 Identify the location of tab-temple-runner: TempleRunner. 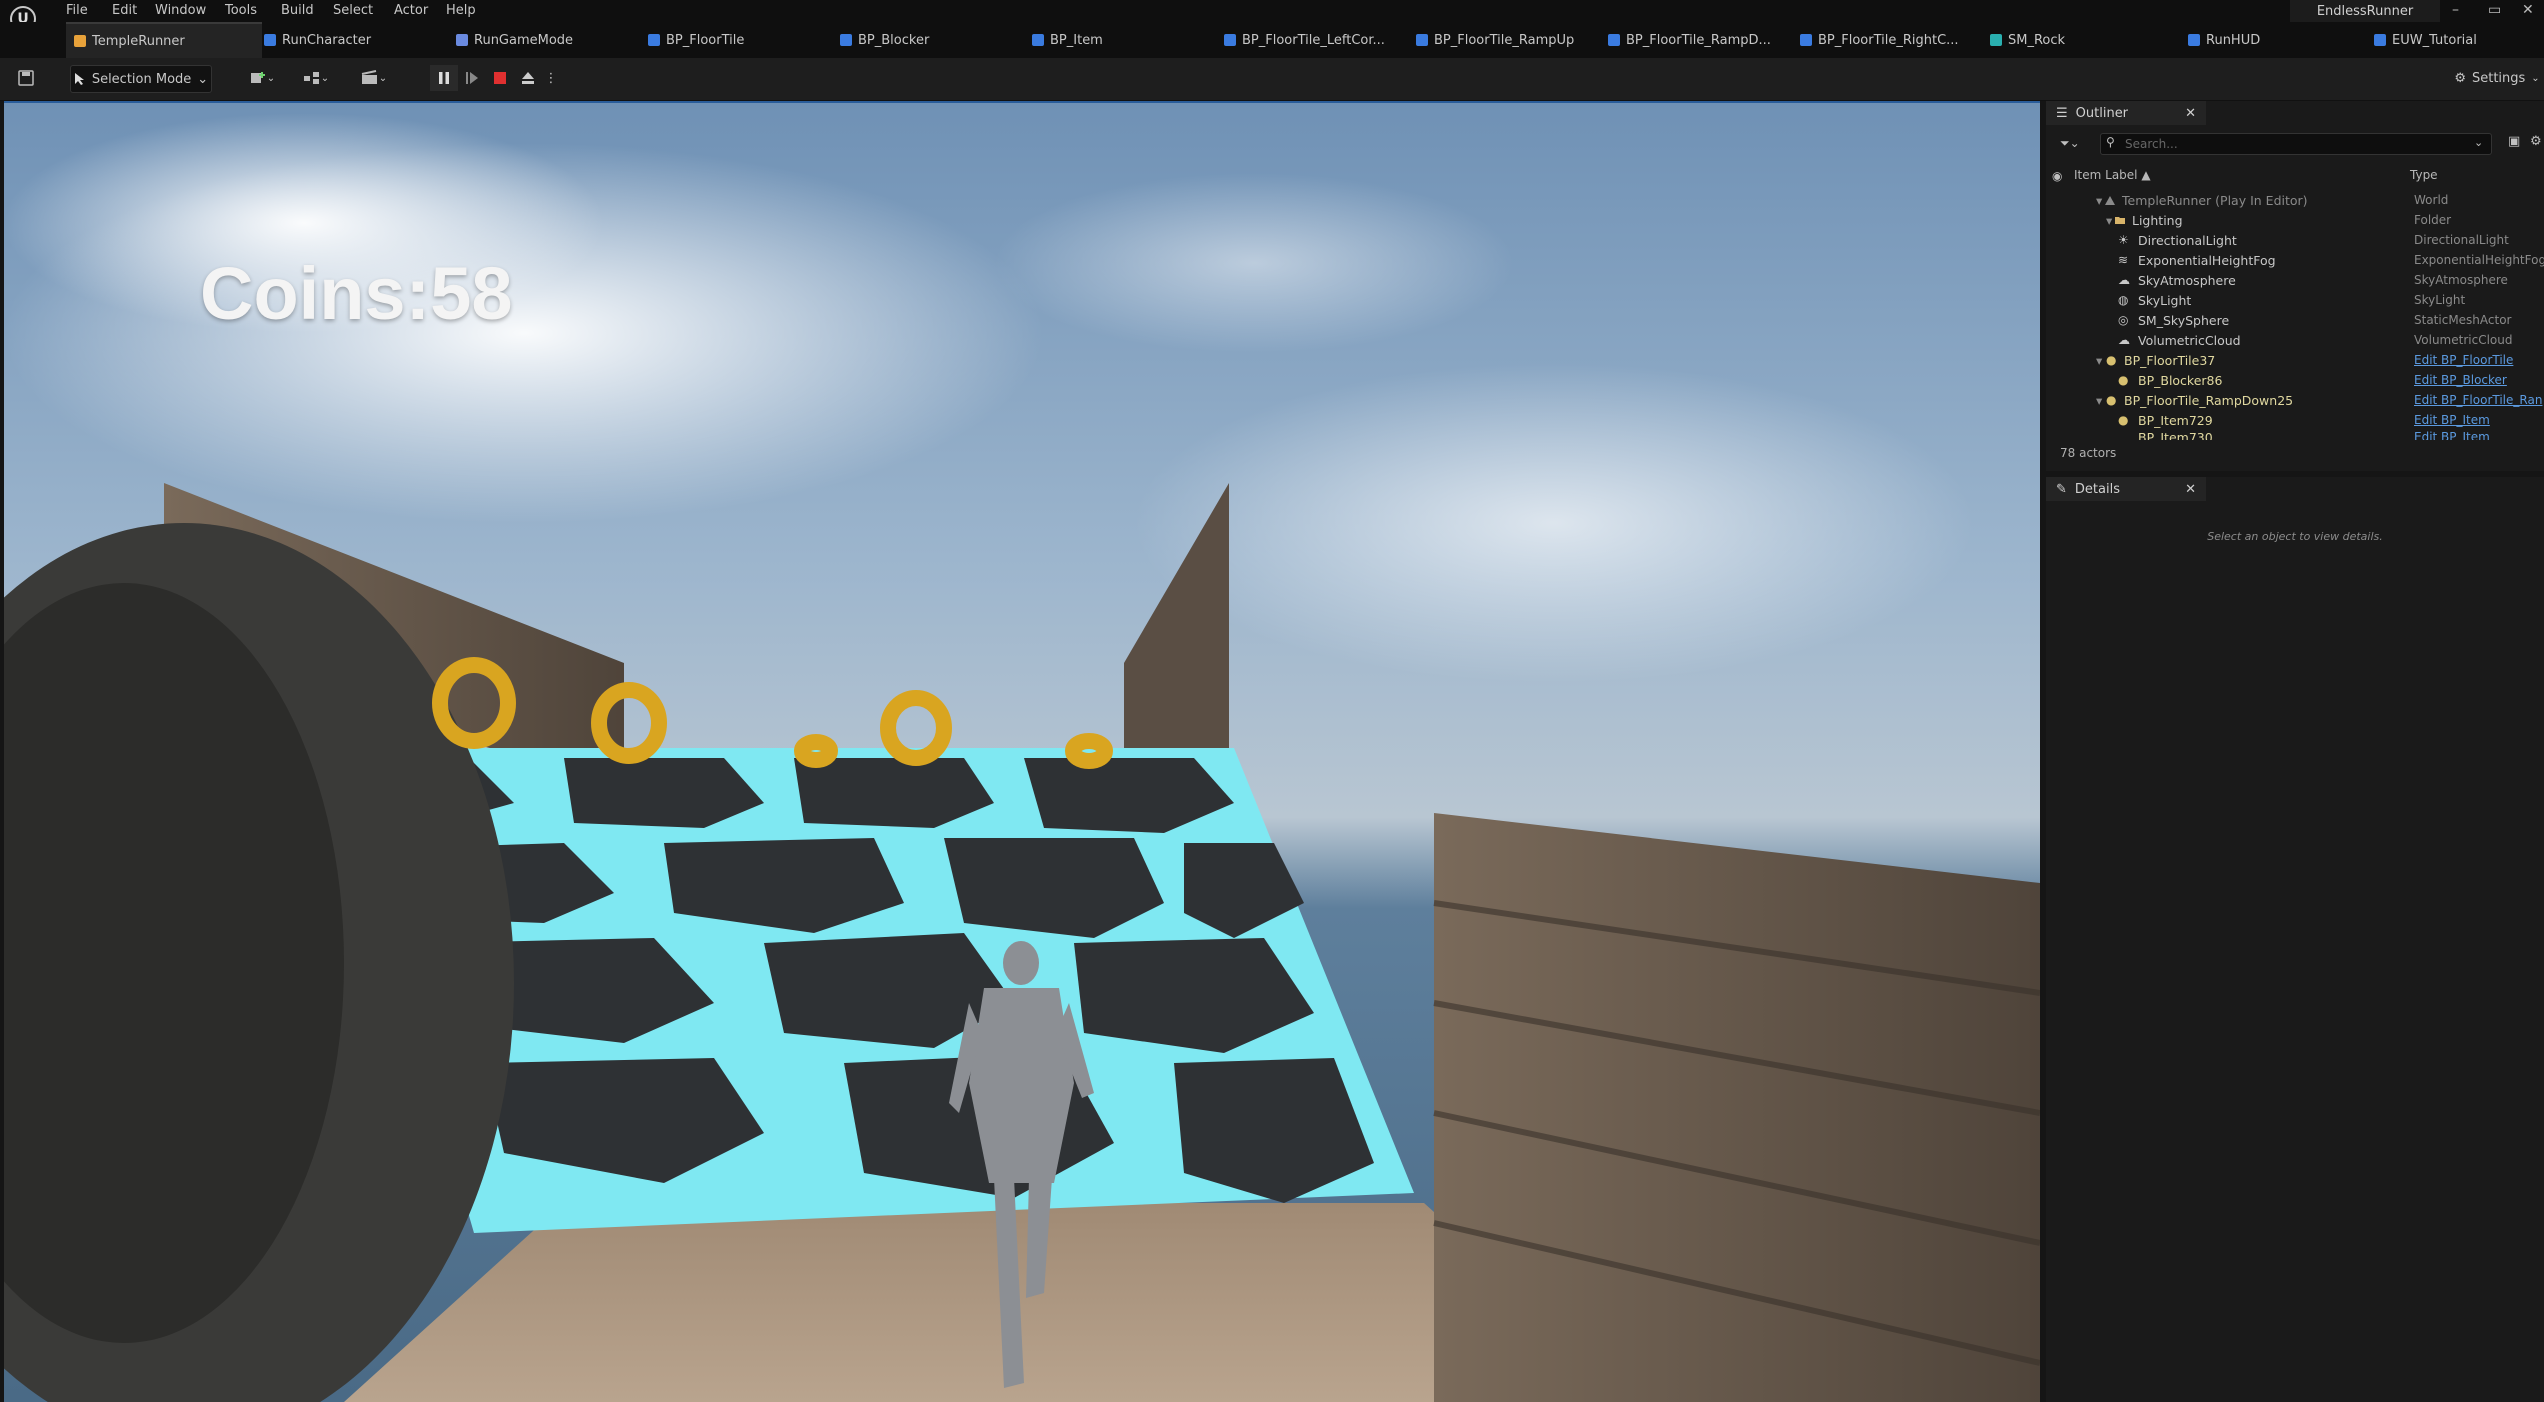
(164, 40).